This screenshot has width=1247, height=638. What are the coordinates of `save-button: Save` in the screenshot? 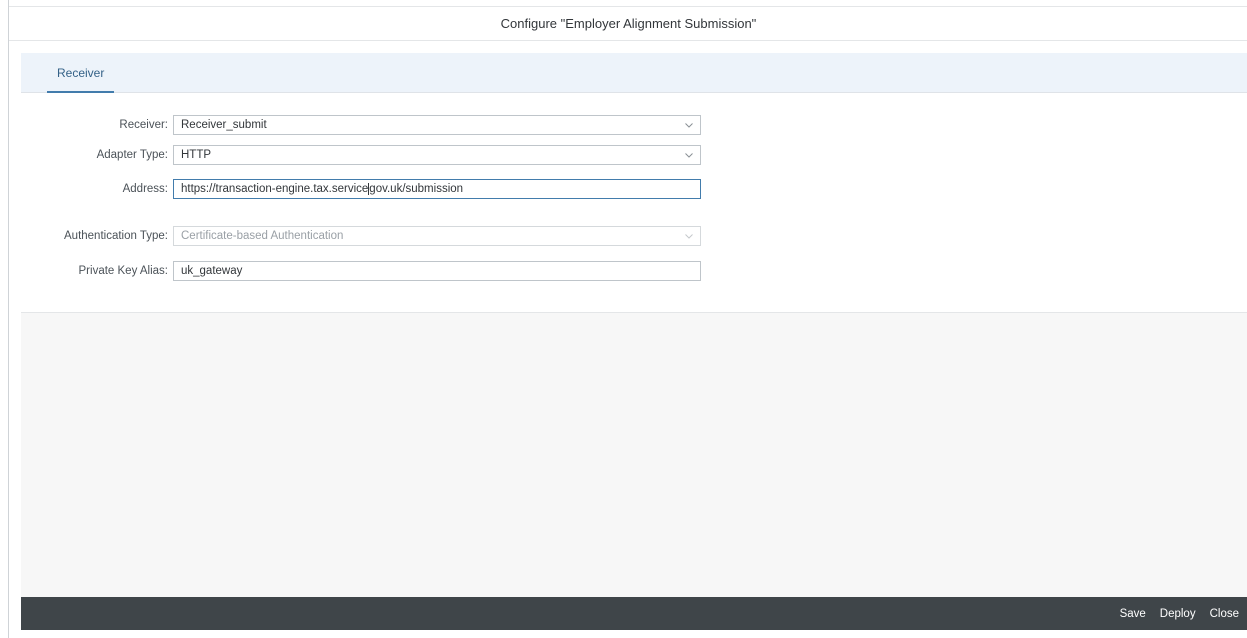 It's located at (1133, 614).